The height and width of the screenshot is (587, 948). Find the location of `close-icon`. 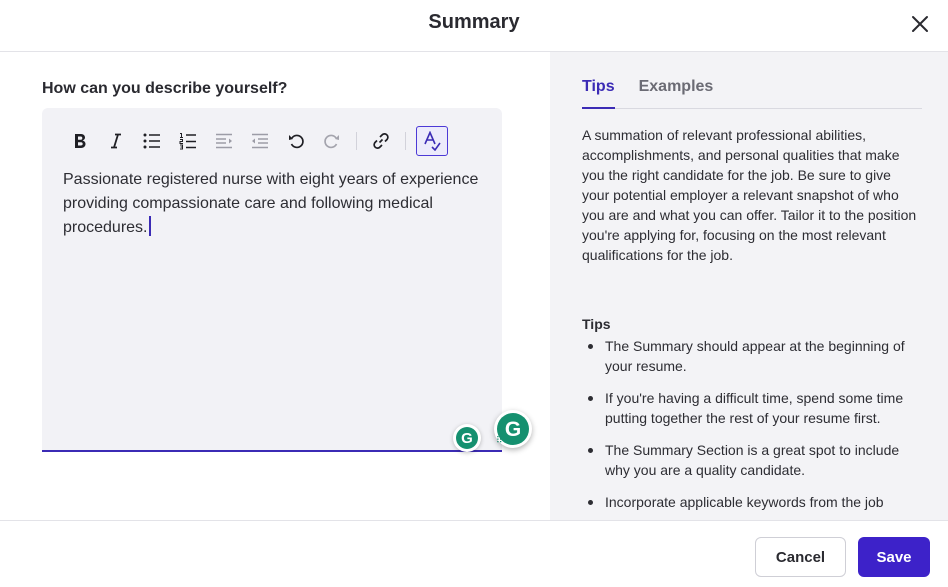

close-icon is located at coordinates (920, 24).